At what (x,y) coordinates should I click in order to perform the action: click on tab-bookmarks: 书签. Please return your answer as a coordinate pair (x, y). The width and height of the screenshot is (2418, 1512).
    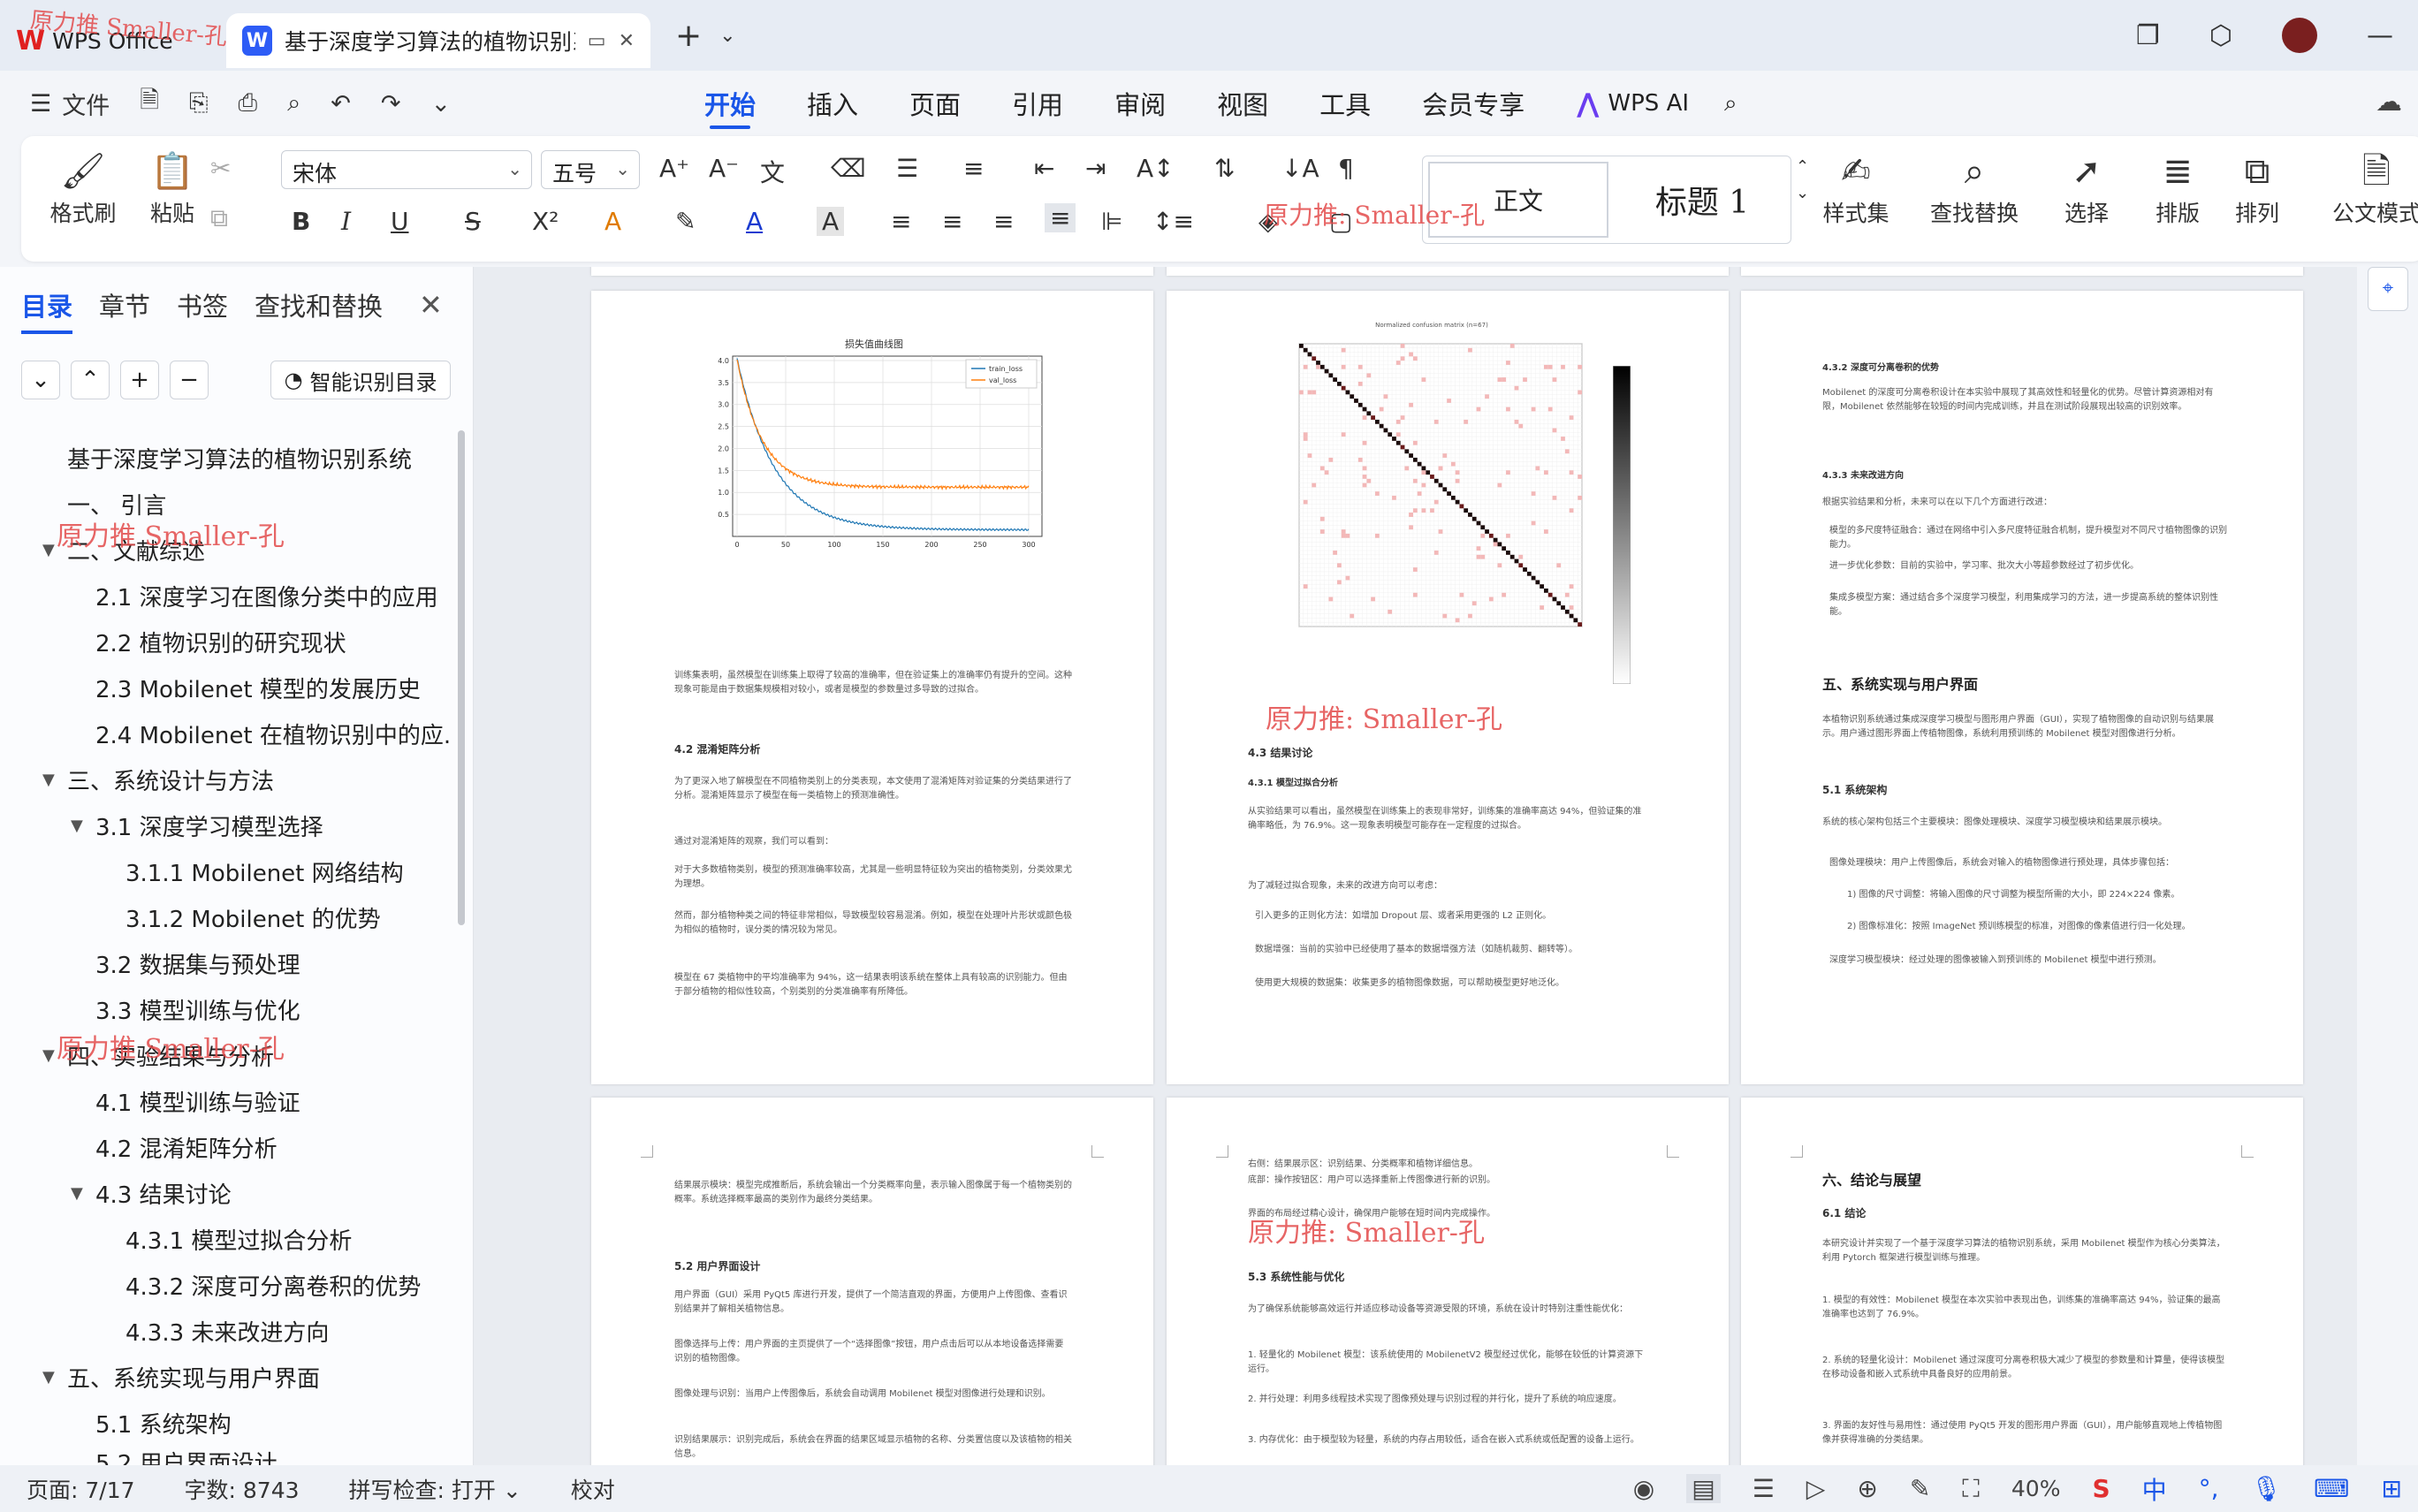
    Looking at the image, I should click on (203, 310).